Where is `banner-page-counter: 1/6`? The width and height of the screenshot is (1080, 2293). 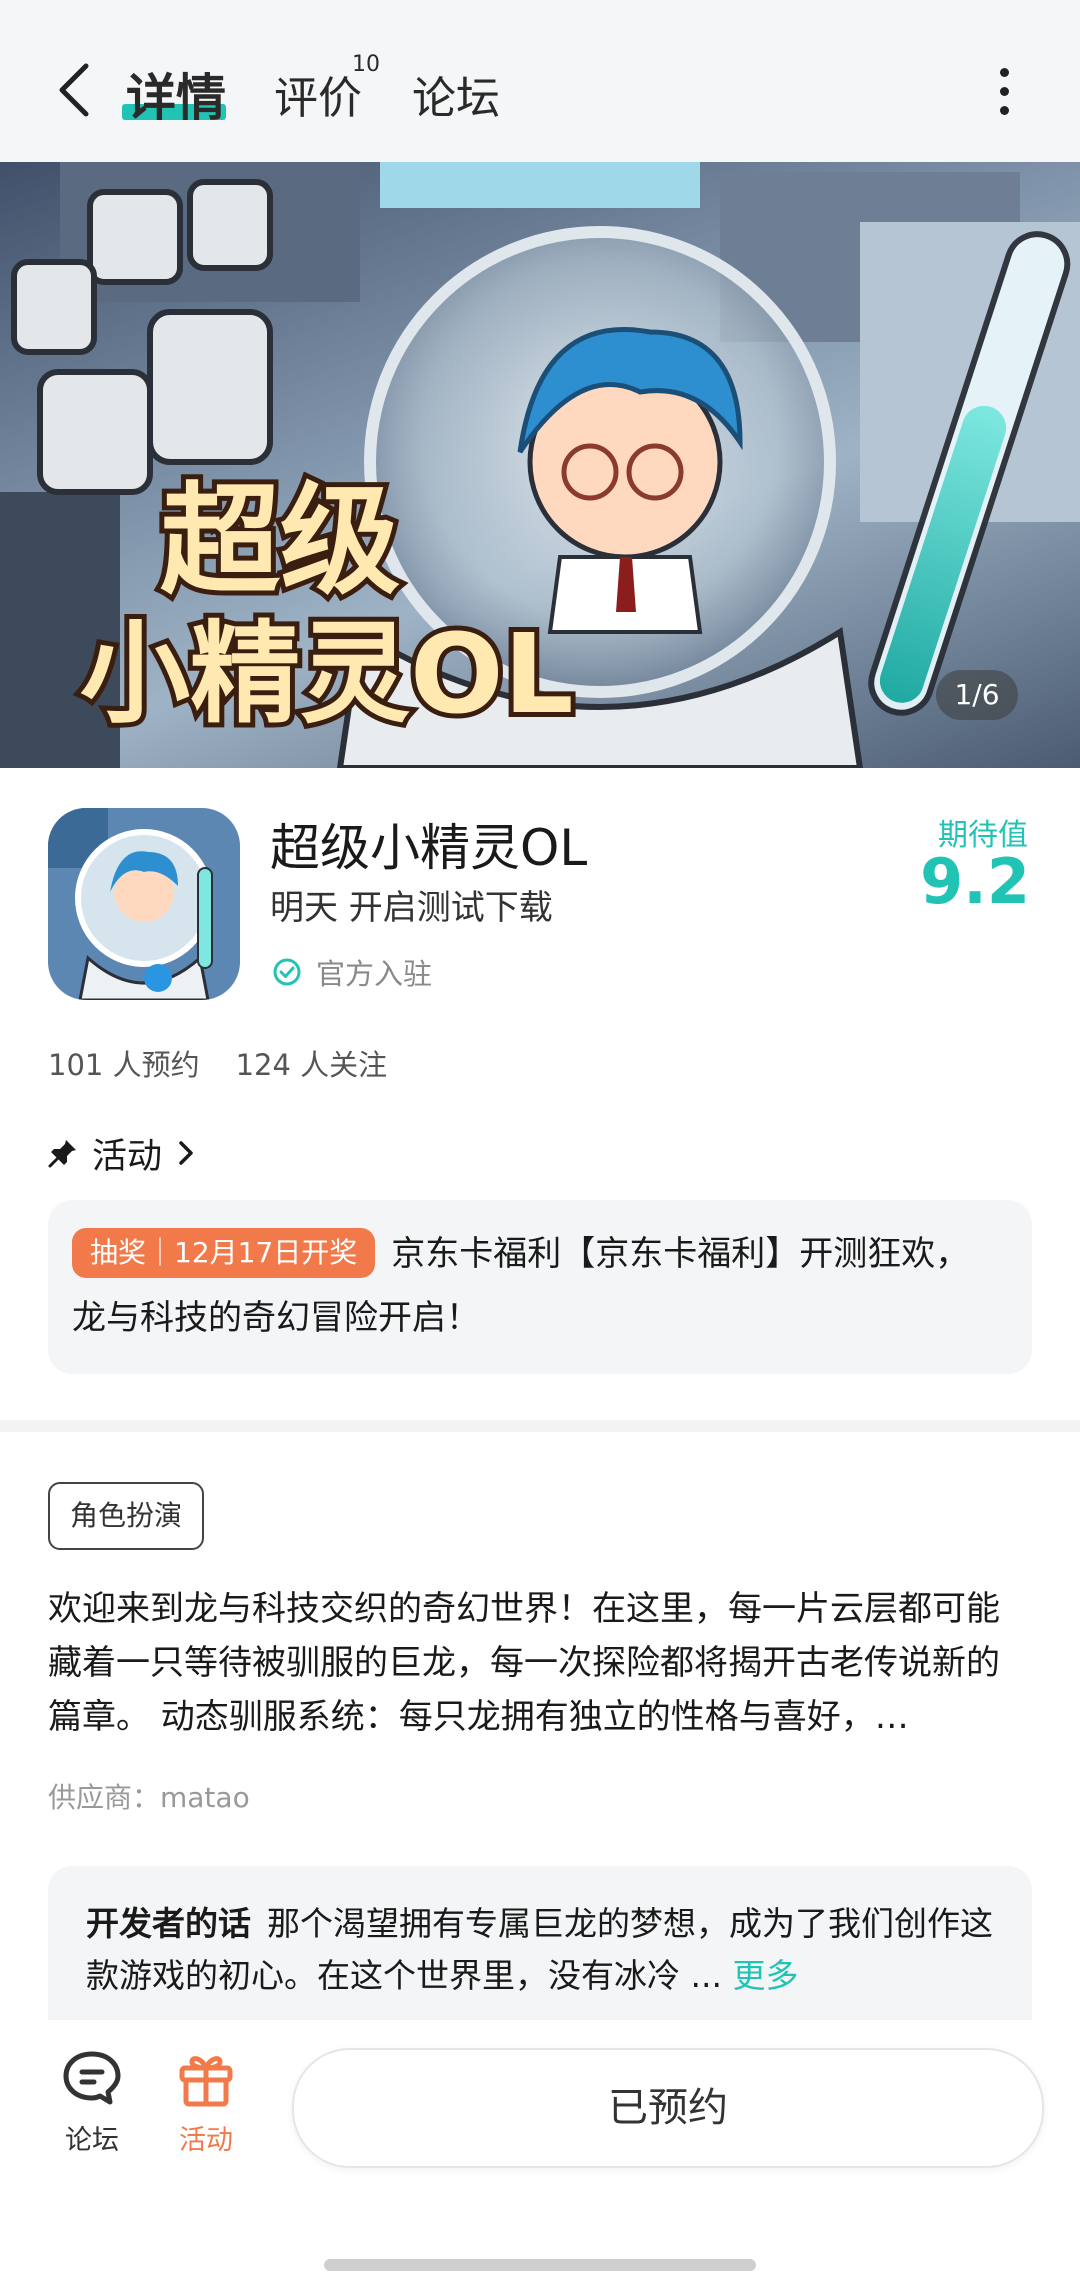
banner-page-counter: 1/6 is located at coordinates (977, 695).